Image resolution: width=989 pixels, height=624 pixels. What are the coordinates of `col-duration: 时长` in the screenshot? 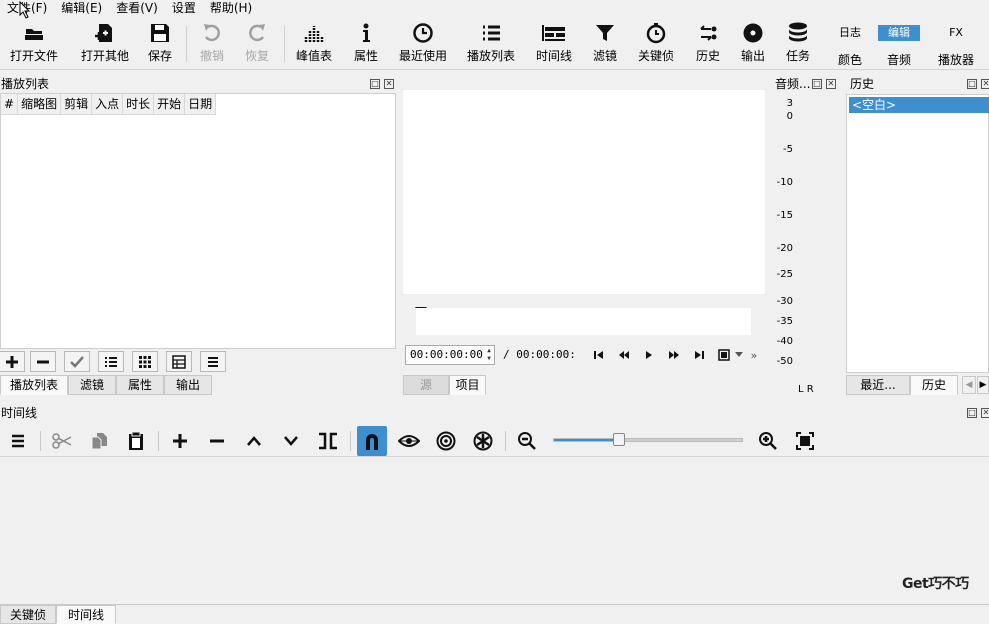 It's located at (139, 104).